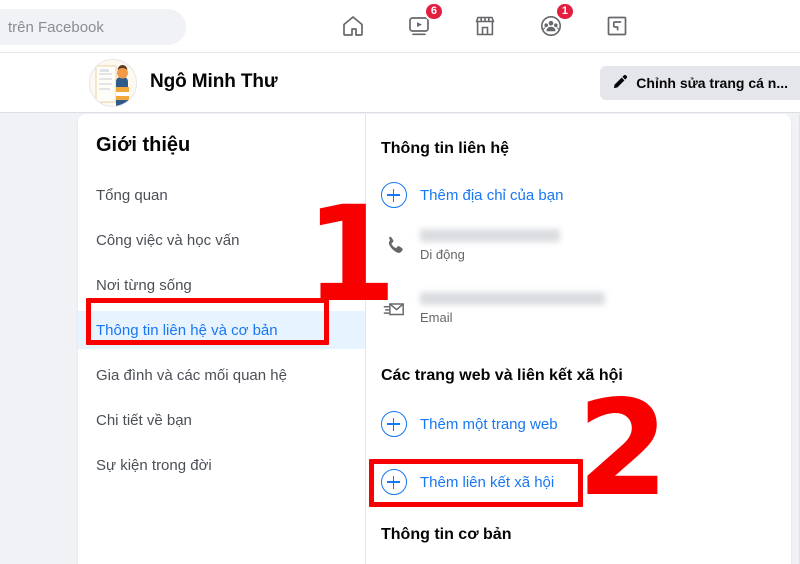 This screenshot has width=800, height=564. What do you see at coordinates (436, 317) in the screenshot?
I see `email-label: Email` at bounding box center [436, 317].